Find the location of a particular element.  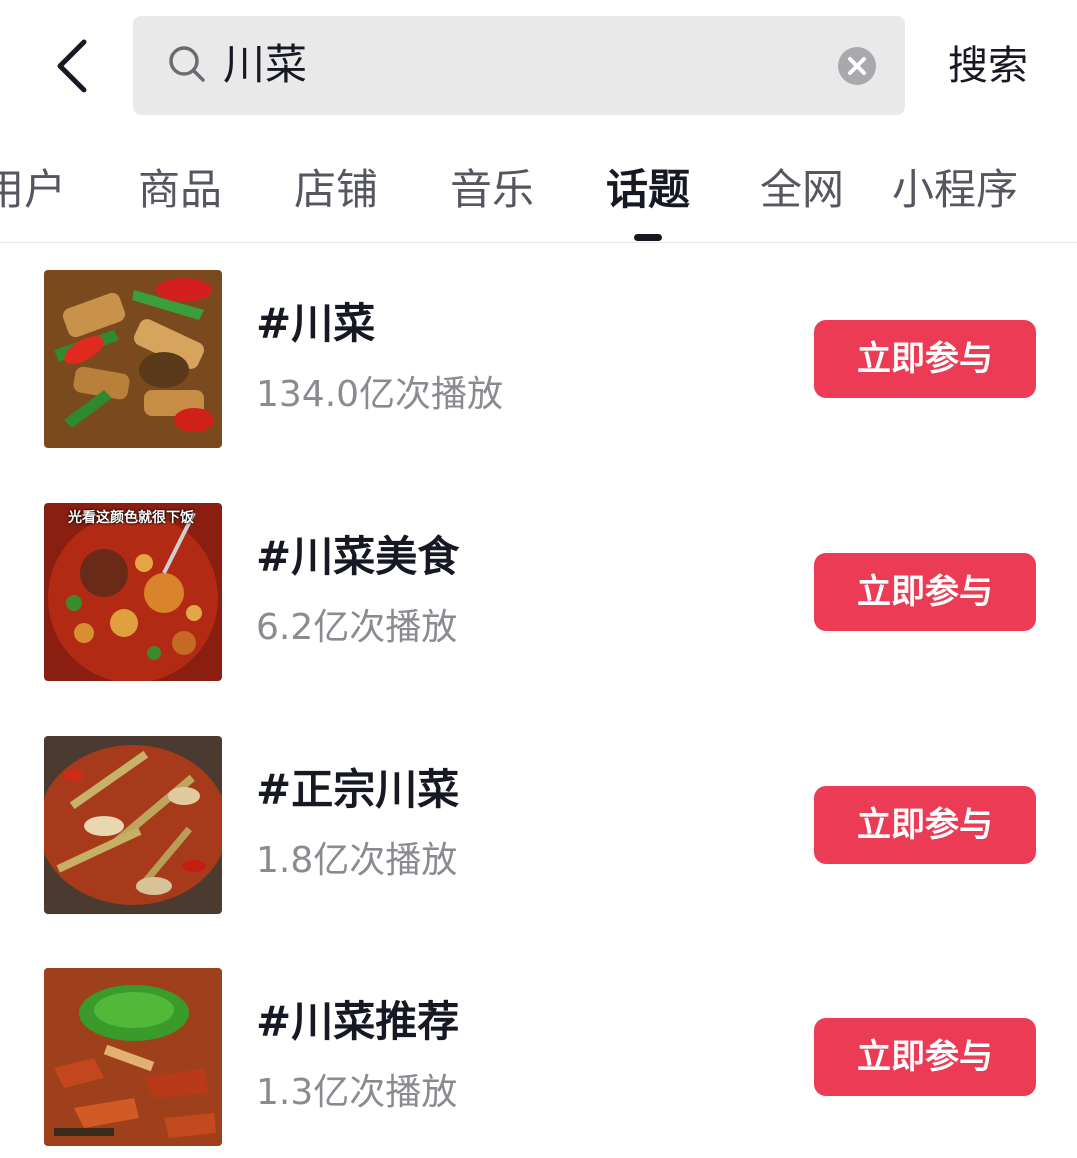

tab-music: 音乐 is located at coordinates (492, 190).